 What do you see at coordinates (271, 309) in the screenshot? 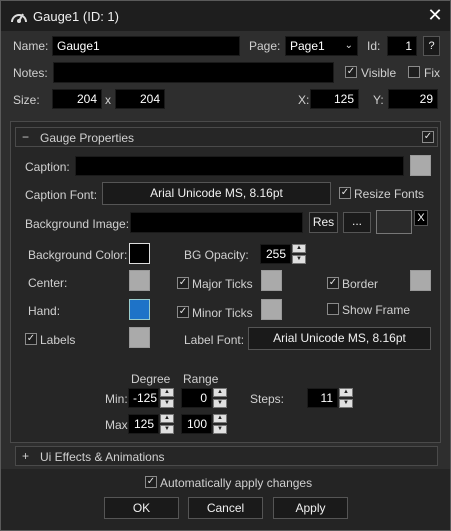
I see `minor-ticks-color-swatch` at bounding box center [271, 309].